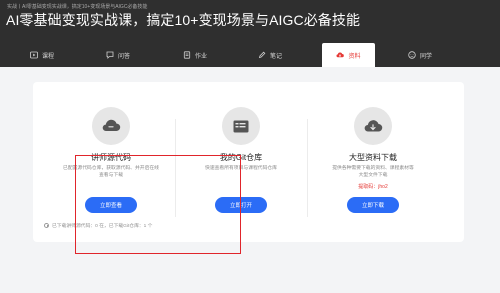 The width and height of the screenshot is (500, 293). Describe the element at coordinates (110, 55) in the screenshot. I see `qa-icon` at that location.